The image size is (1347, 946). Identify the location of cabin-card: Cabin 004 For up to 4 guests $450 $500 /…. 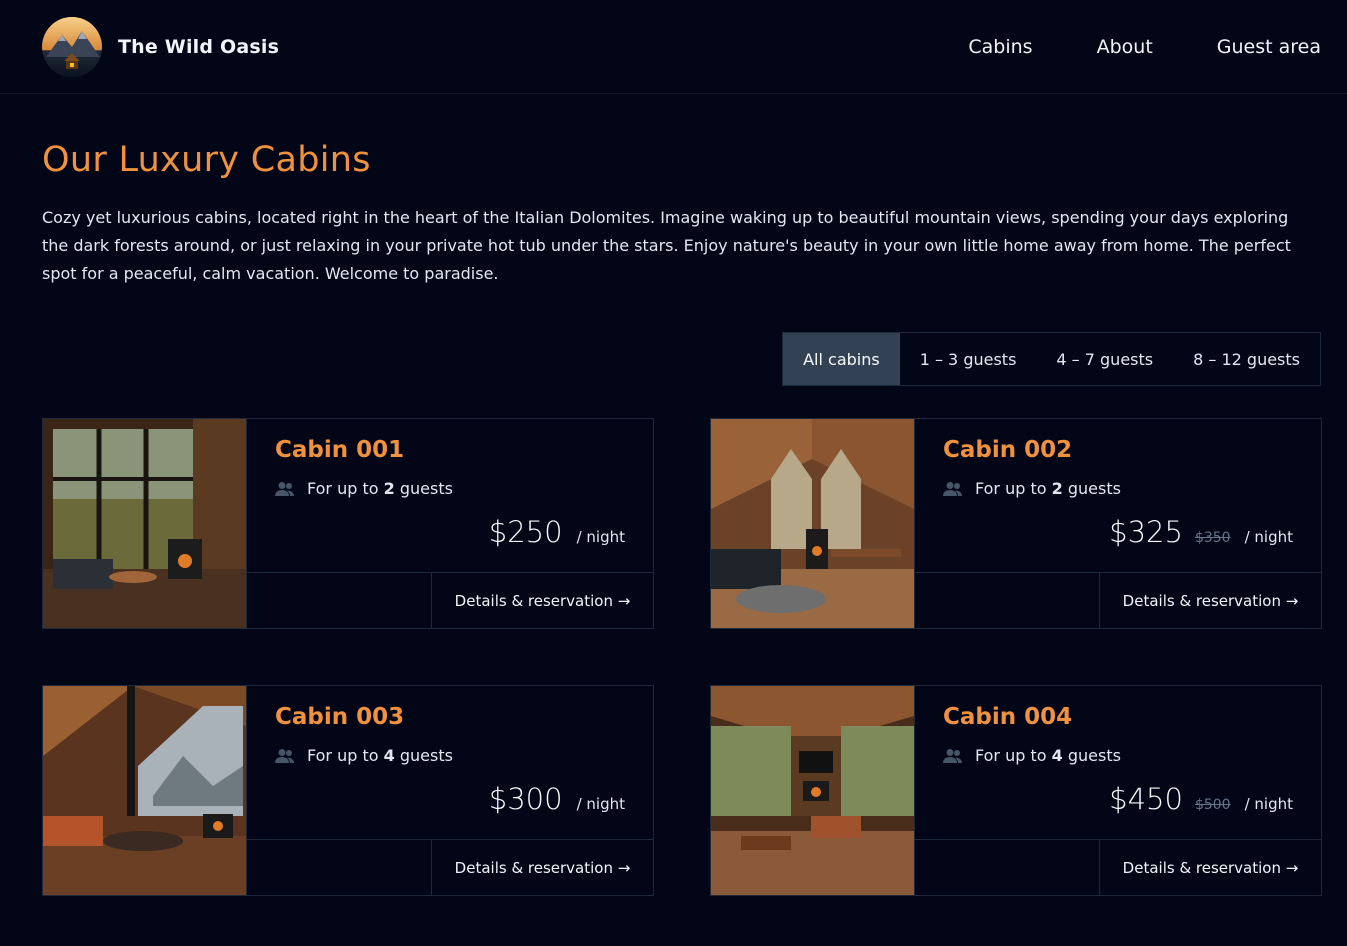
(1016, 790).